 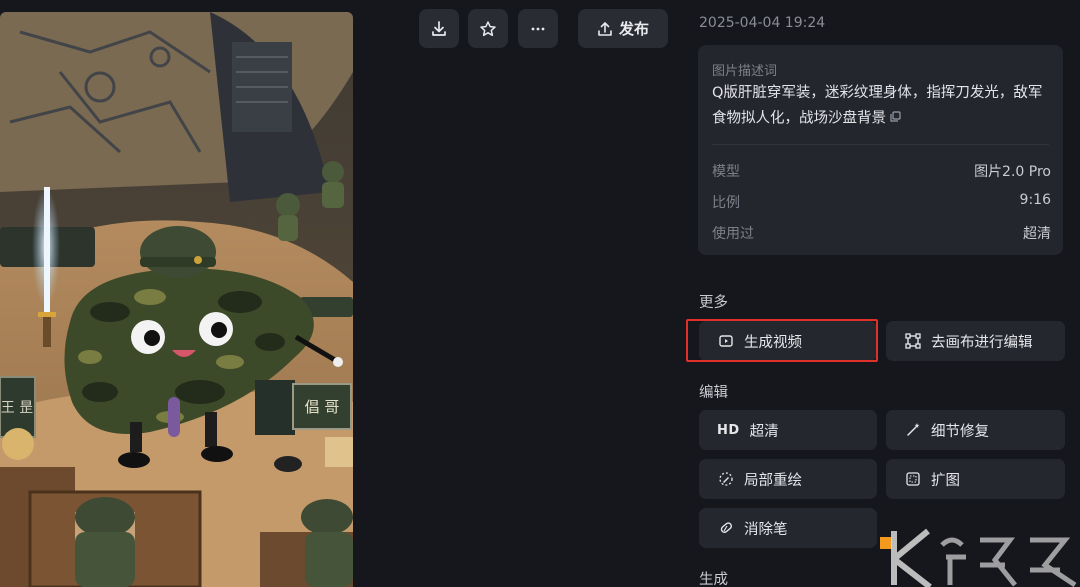 I want to click on expand-icon, so click(x=913, y=479).